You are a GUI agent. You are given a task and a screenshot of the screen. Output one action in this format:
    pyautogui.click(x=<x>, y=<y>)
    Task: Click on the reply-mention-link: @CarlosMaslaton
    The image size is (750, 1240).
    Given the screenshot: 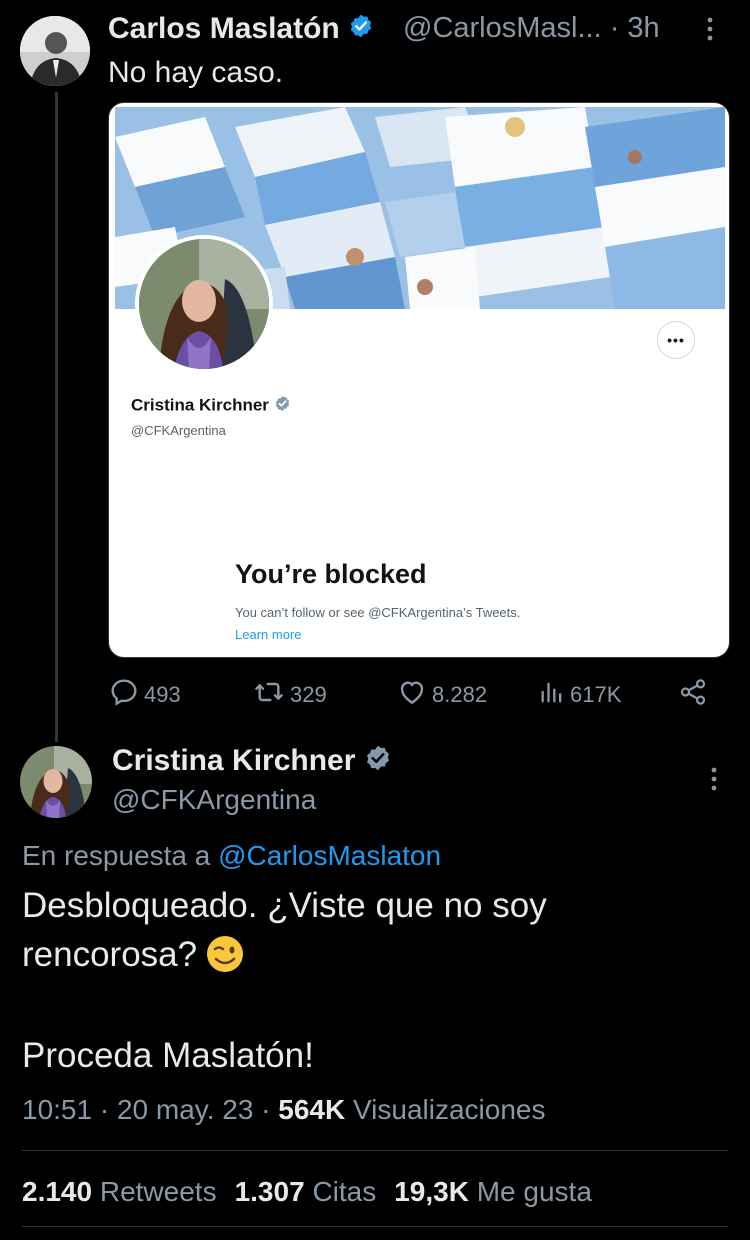 What is the action you would take?
    pyautogui.click(x=329, y=855)
    